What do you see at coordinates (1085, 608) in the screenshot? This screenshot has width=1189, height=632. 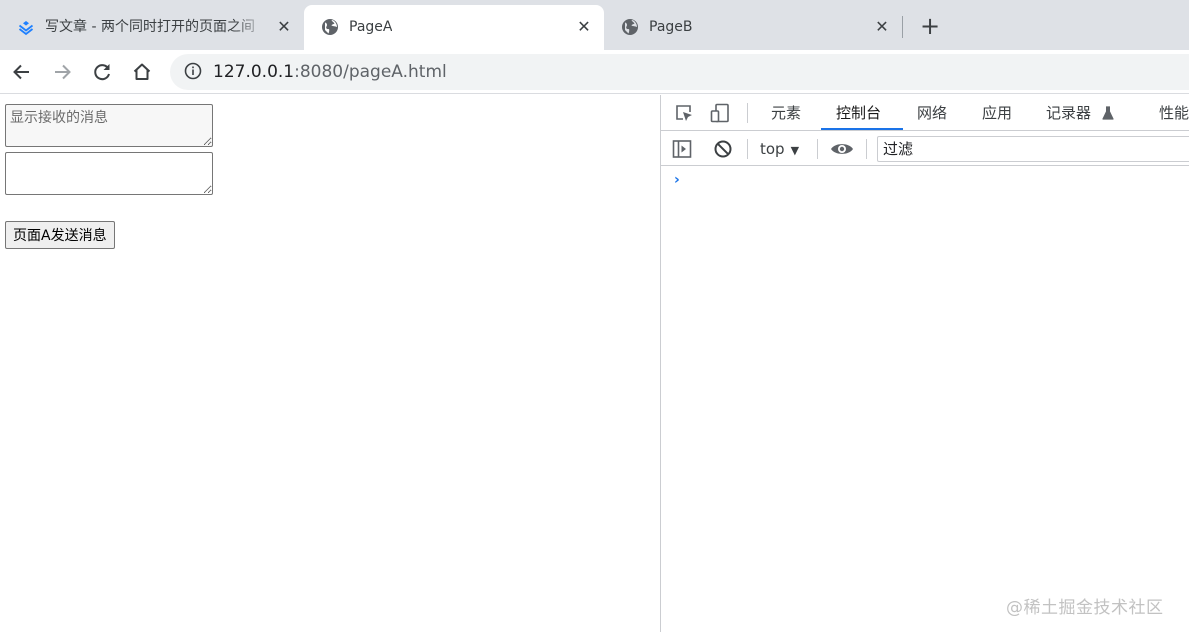 I see `watermark: @稀土掘金技术社区` at bounding box center [1085, 608].